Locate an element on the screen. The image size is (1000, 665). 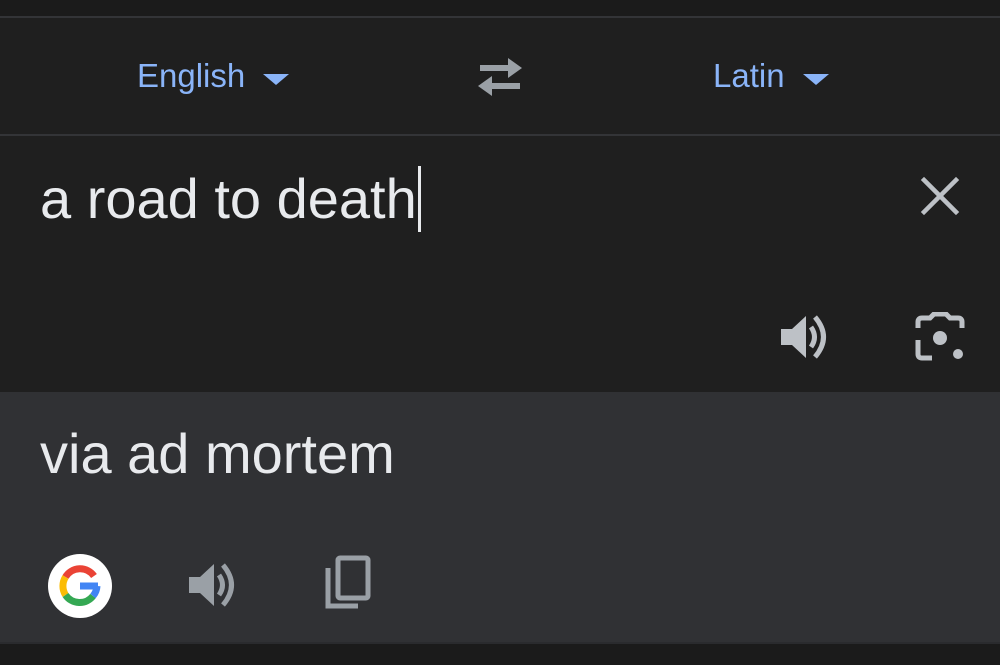
copy-translation-button is located at coordinates (348, 583).